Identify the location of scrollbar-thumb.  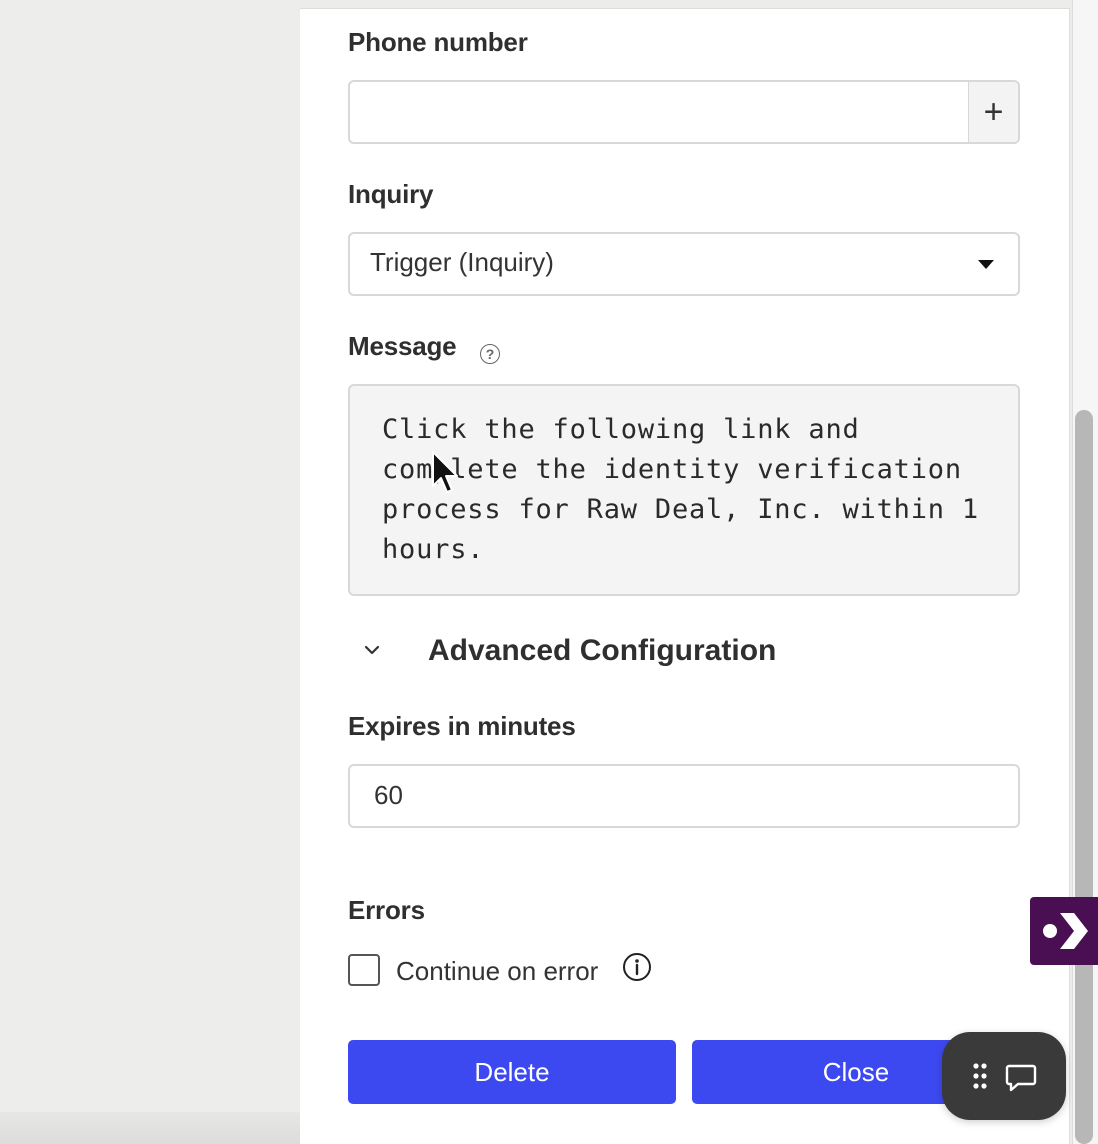
(1084, 777).